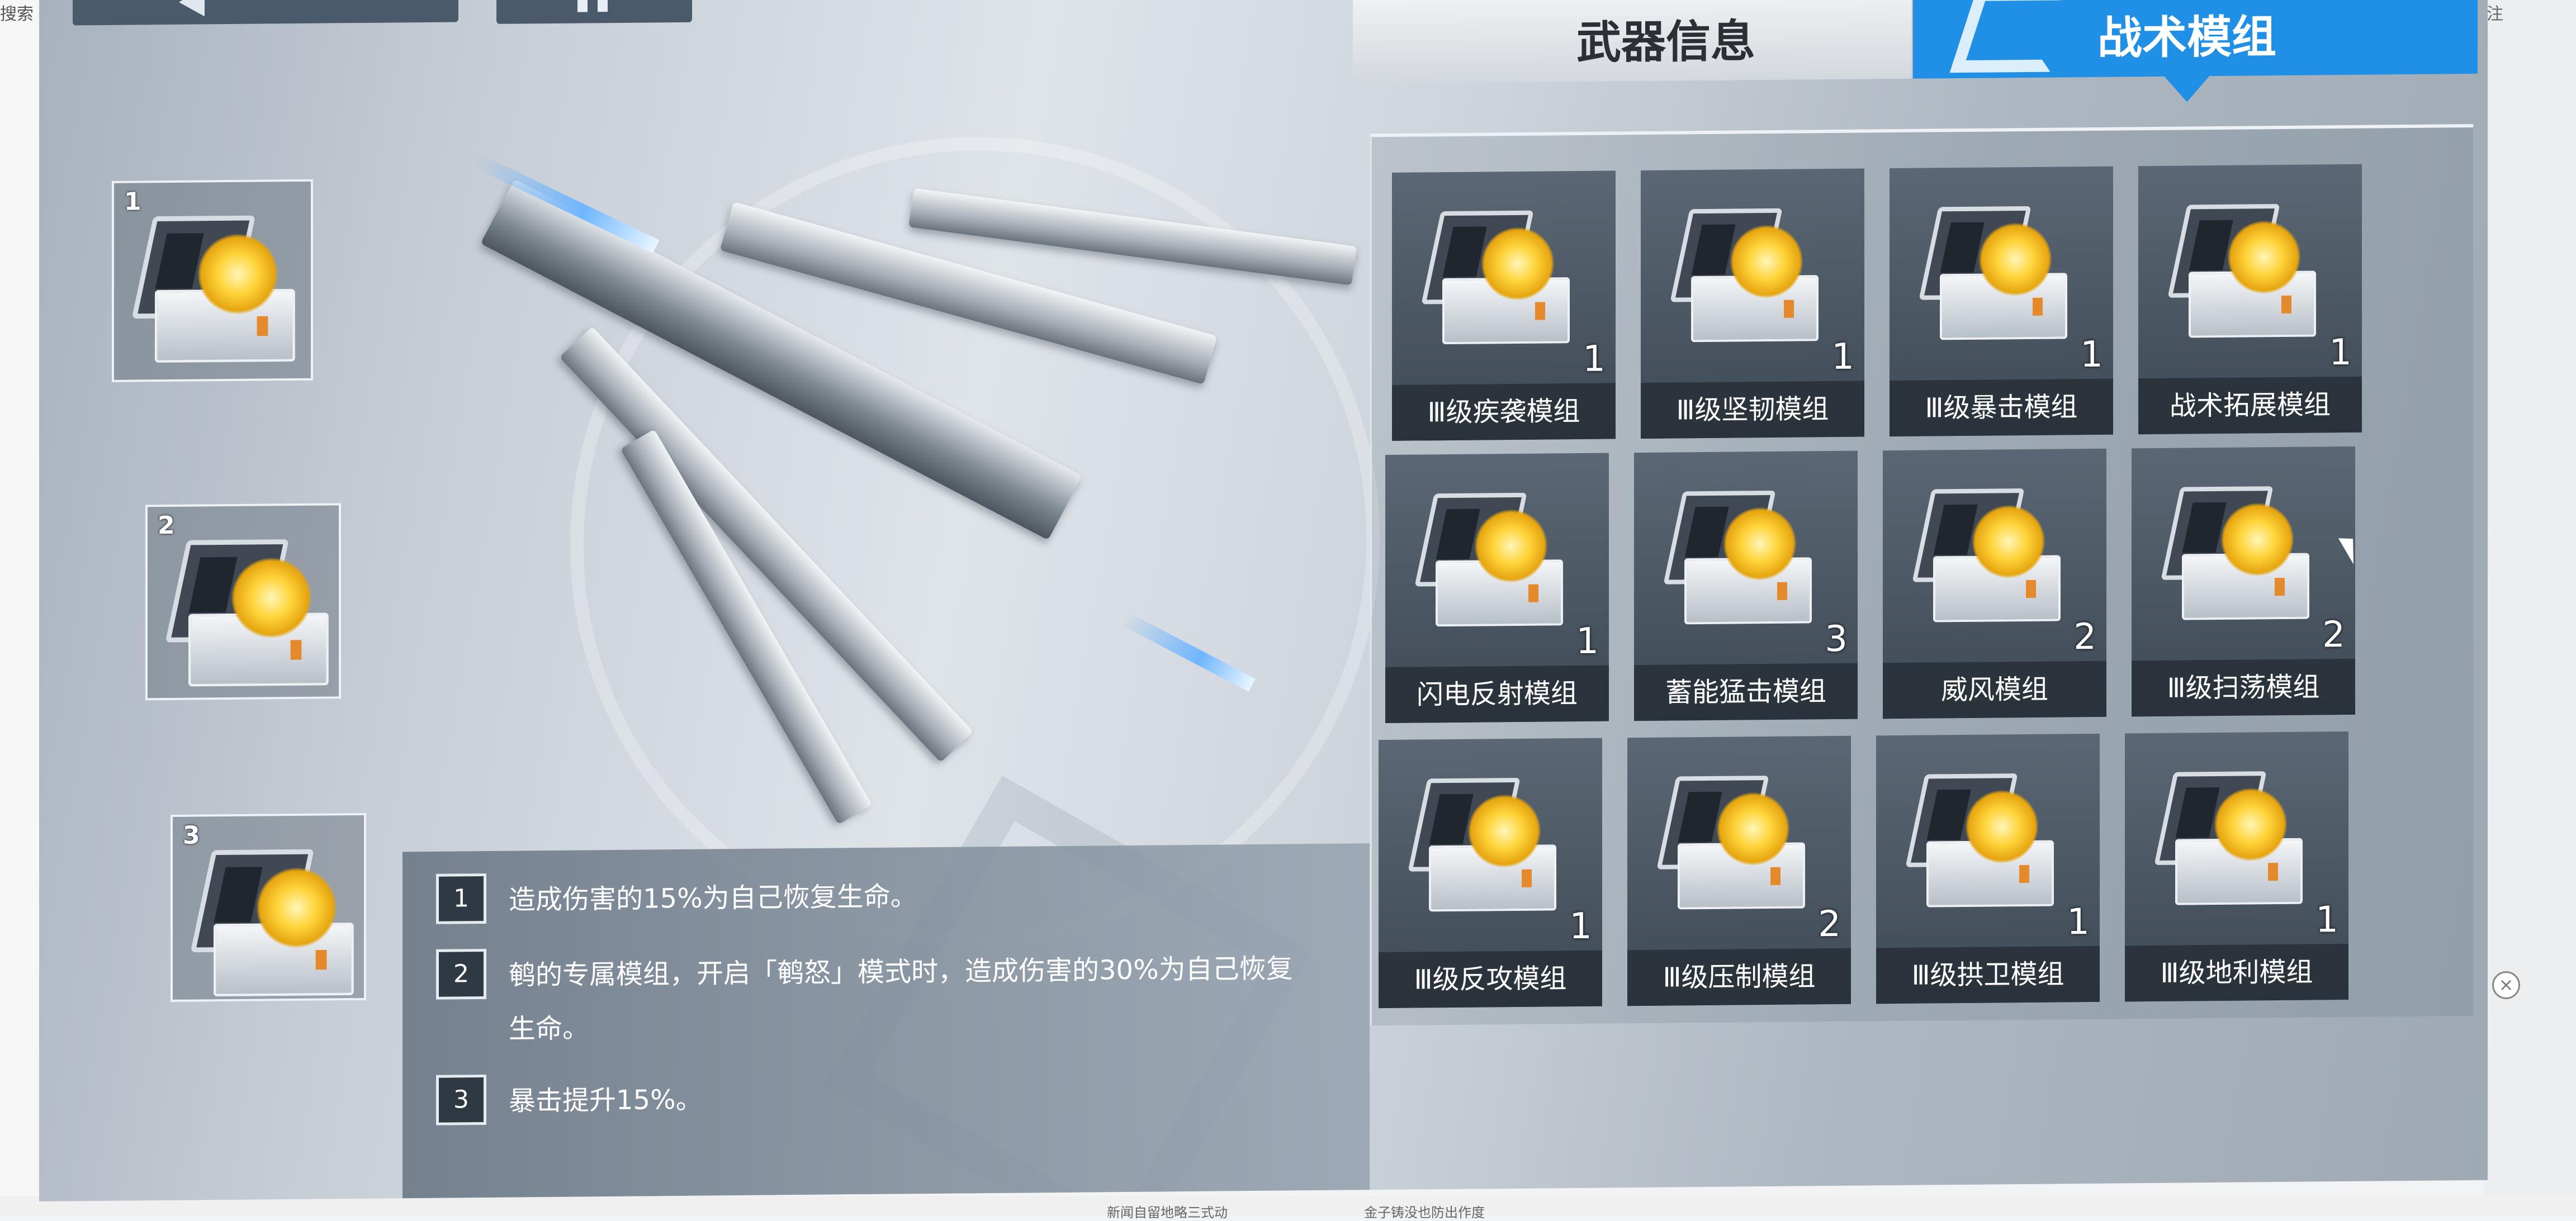  I want to click on module-card: 1 Ⅲ级反攻模组, so click(1491, 874).